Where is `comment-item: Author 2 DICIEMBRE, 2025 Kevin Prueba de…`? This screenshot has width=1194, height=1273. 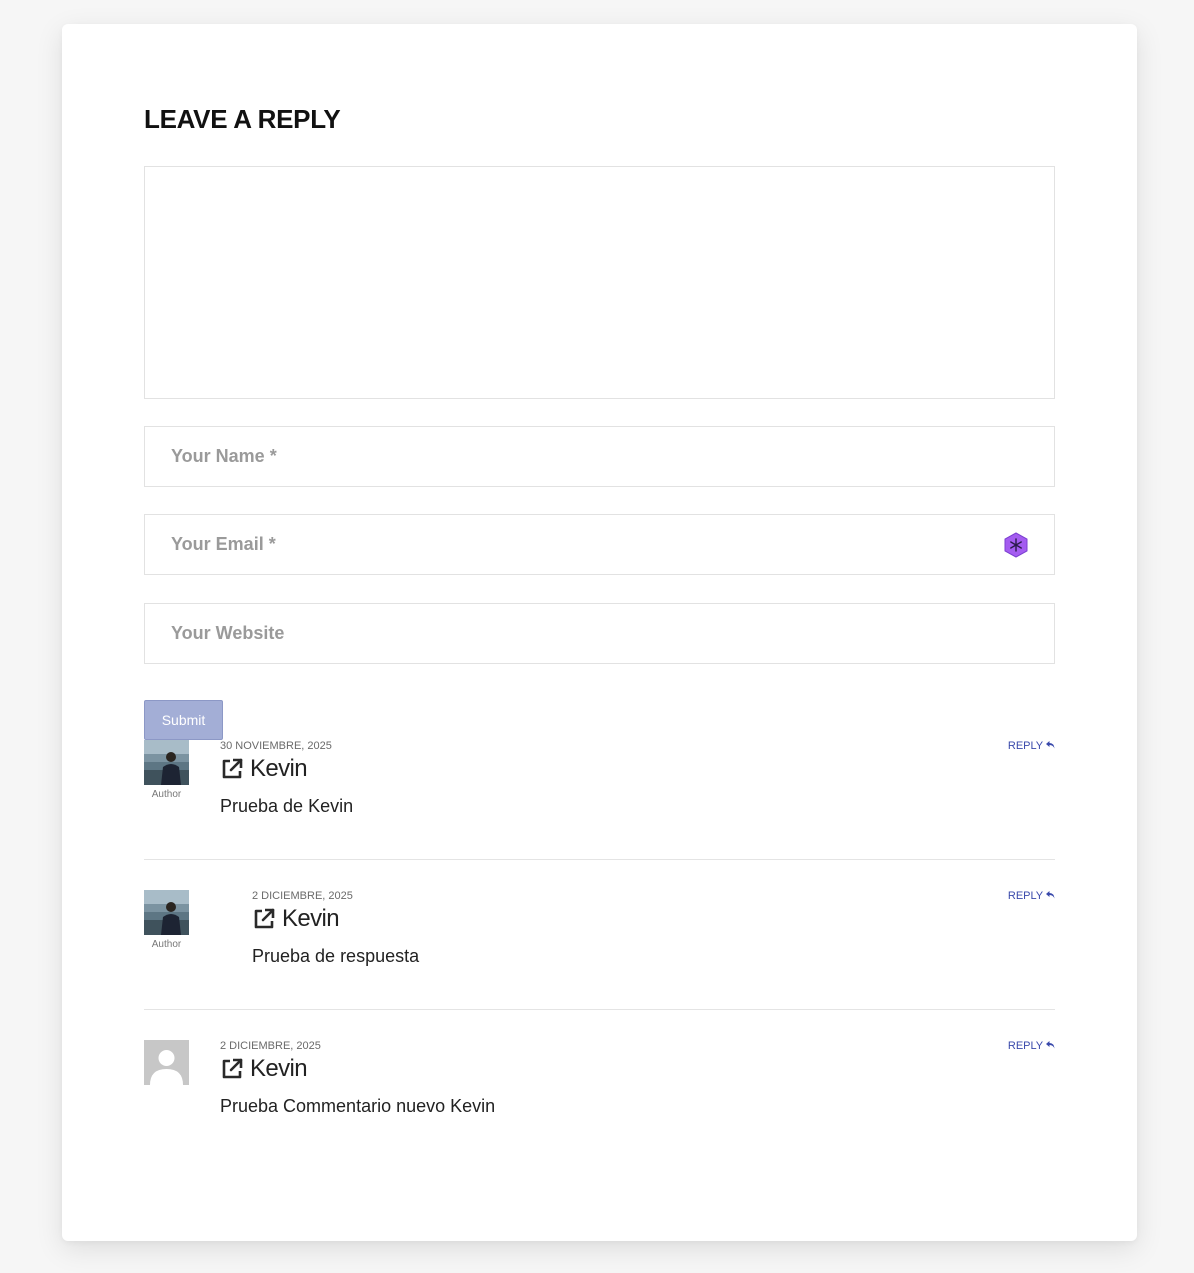 comment-item: Author 2 DICIEMBRE, 2025 Kevin Prueba de… is located at coordinates (599, 950).